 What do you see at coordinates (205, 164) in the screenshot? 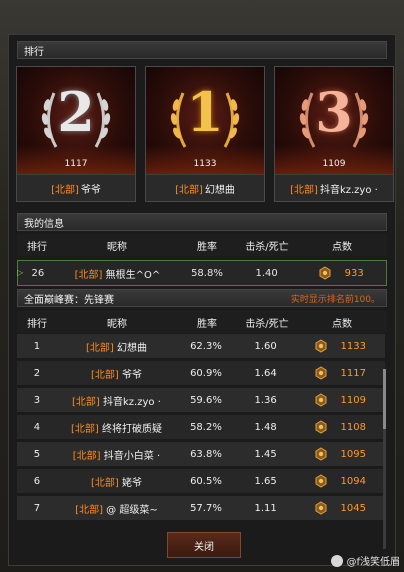
I see `podium-score: 1133` at bounding box center [205, 164].